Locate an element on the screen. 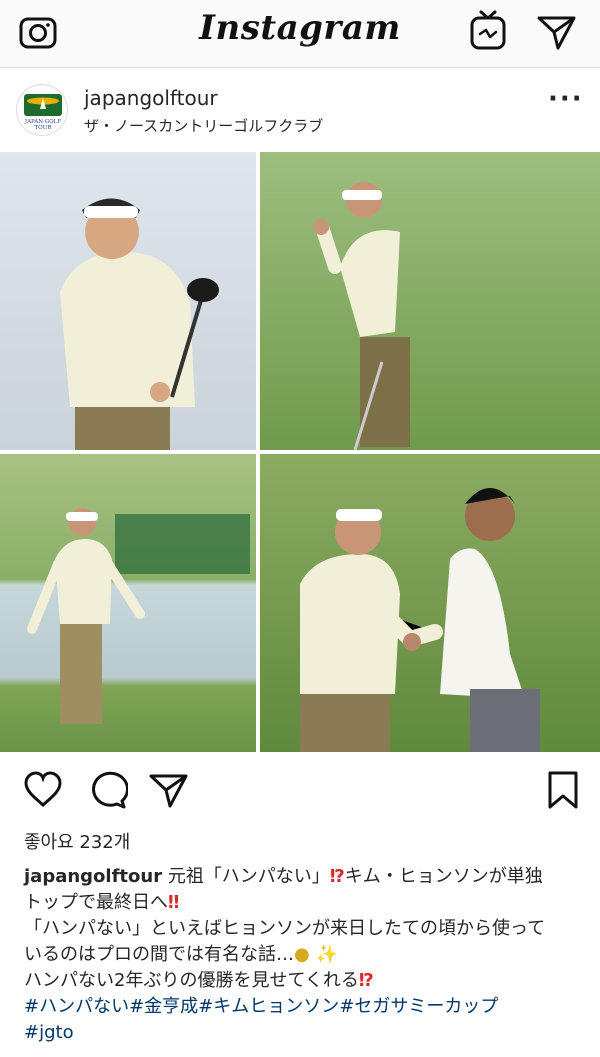 Image resolution: width=600 pixels, height=1057 pixels. top-bar: Instagram is located at coordinates (300, 34).